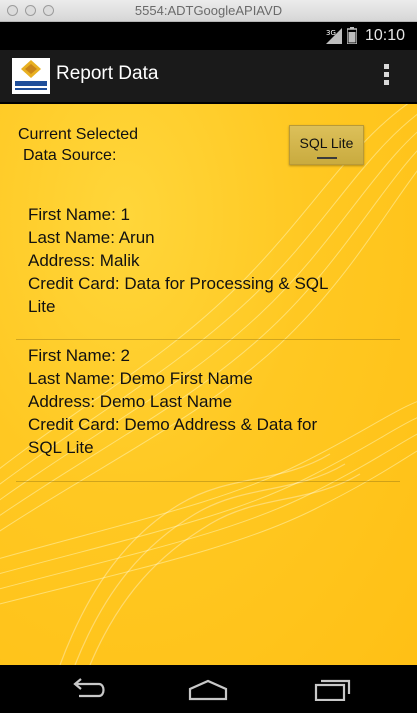 The height and width of the screenshot is (713, 417). I want to click on data-source-label-line2: Data Source:, so click(70, 155).